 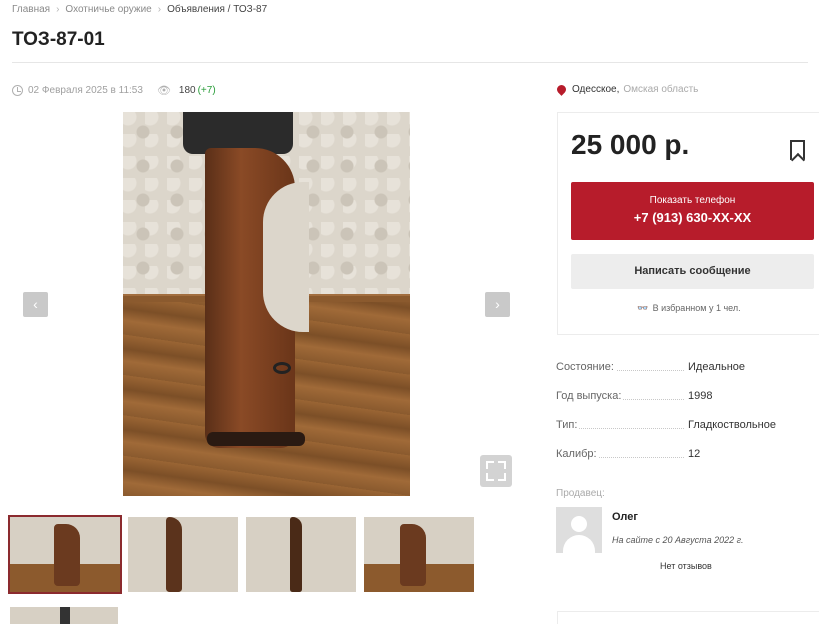 I want to click on spec-value: Идеальное, so click(x=717, y=367).